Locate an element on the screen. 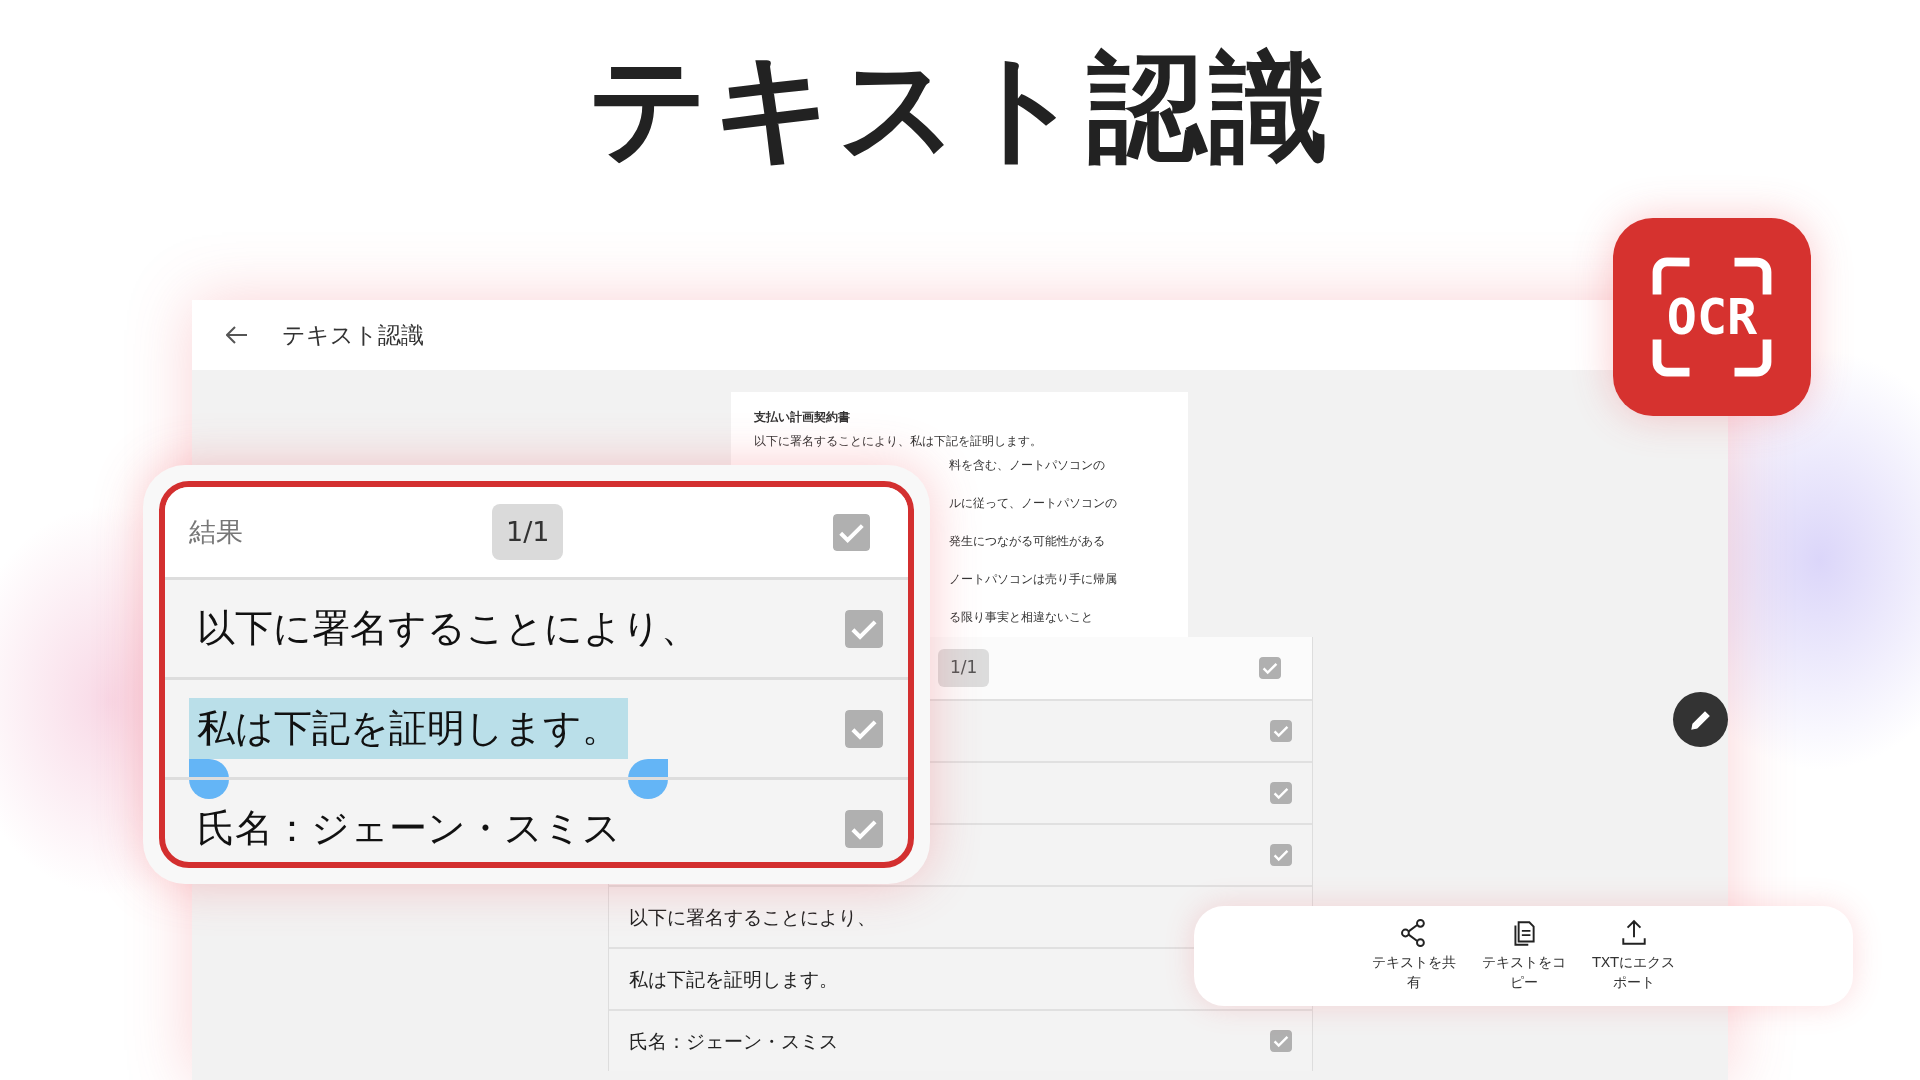 The height and width of the screenshot is (1080, 1920). document-line: 以下に署名することにより、私は下記を証明します。 is located at coordinates (898, 441).